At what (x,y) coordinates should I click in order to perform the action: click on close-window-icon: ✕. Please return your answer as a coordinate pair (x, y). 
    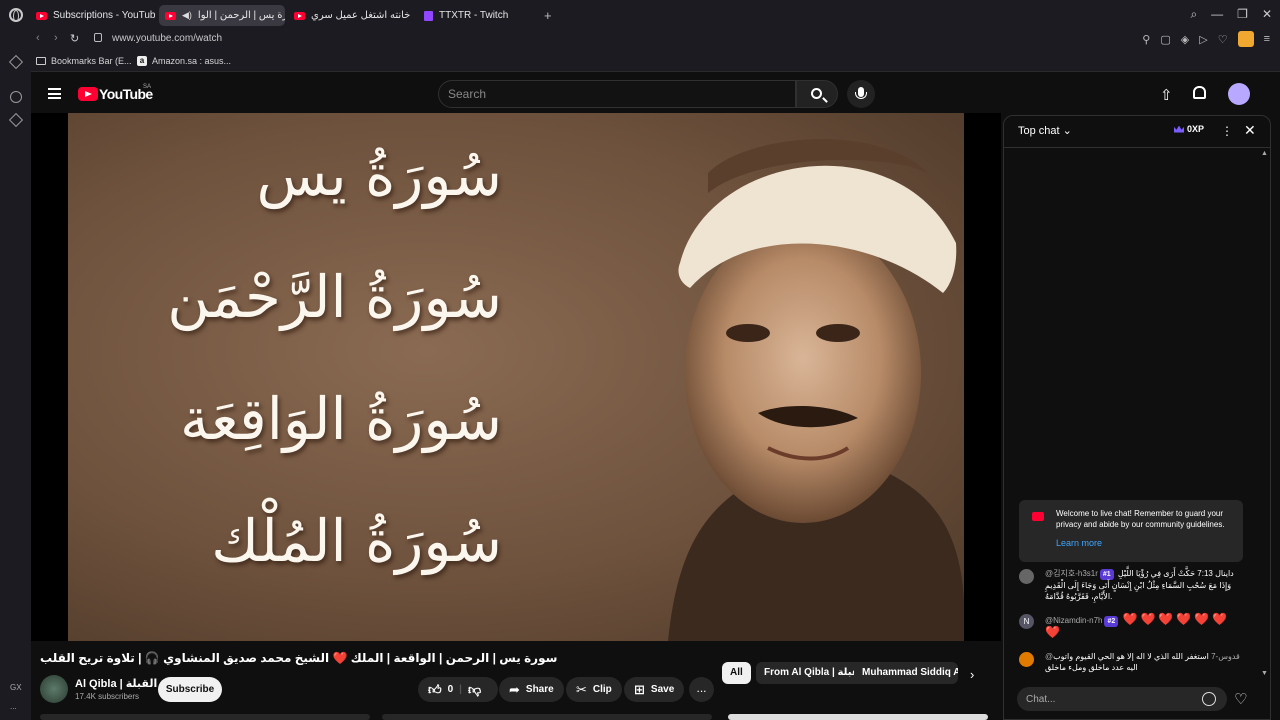
    Looking at the image, I should click on (1267, 14).